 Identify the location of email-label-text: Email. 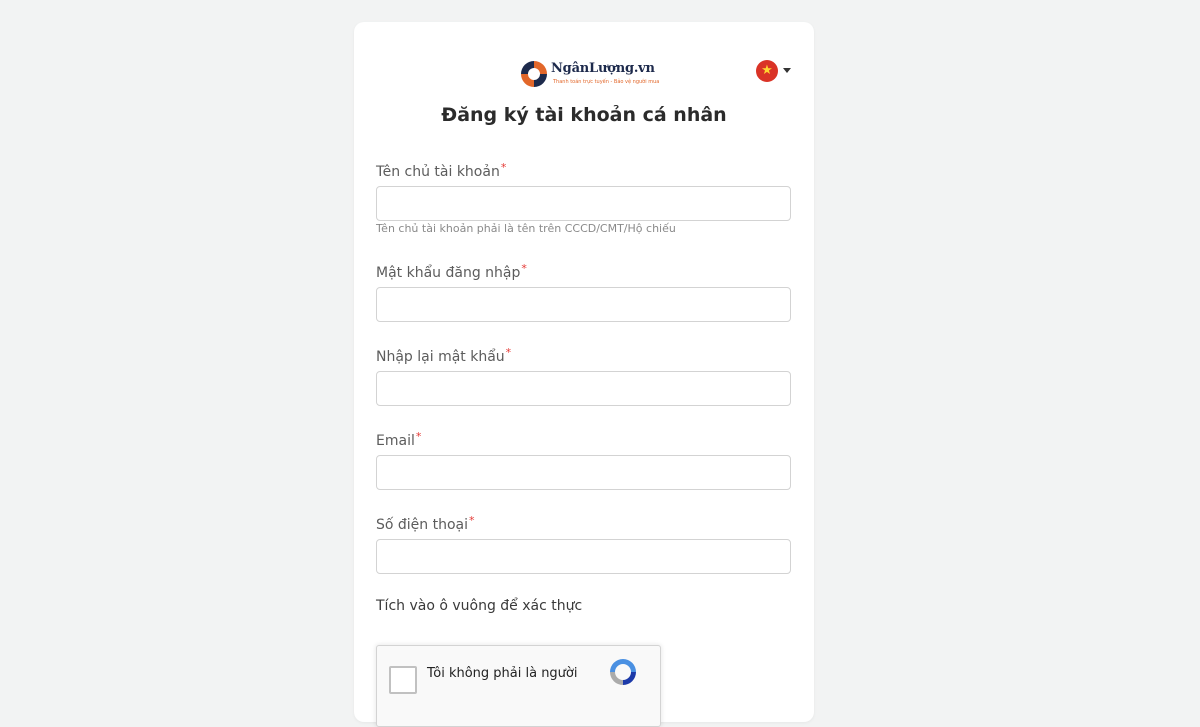
(395, 441).